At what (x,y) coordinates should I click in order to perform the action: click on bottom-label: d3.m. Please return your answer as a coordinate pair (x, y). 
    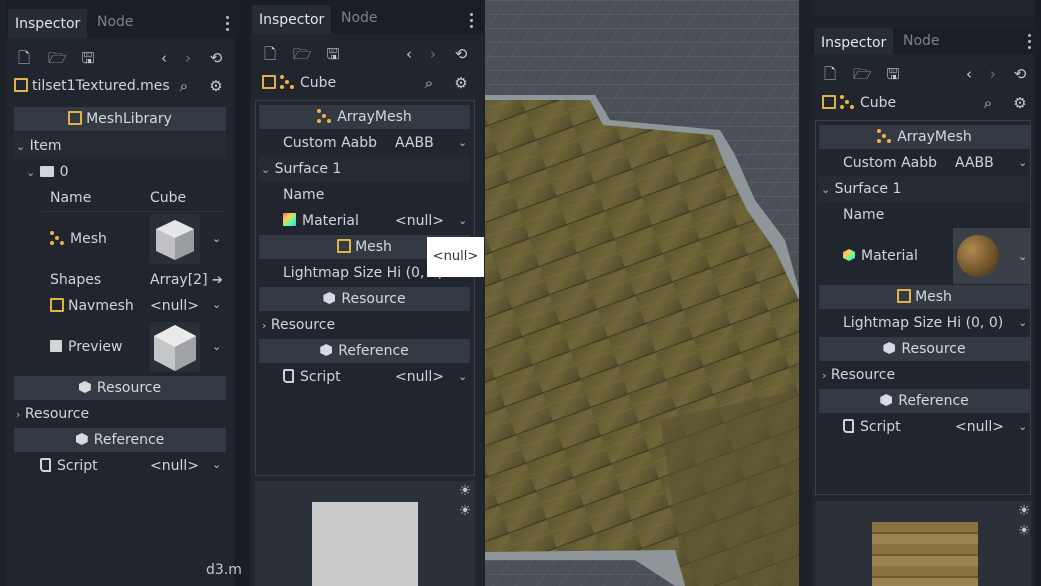
    Looking at the image, I should click on (224, 570).